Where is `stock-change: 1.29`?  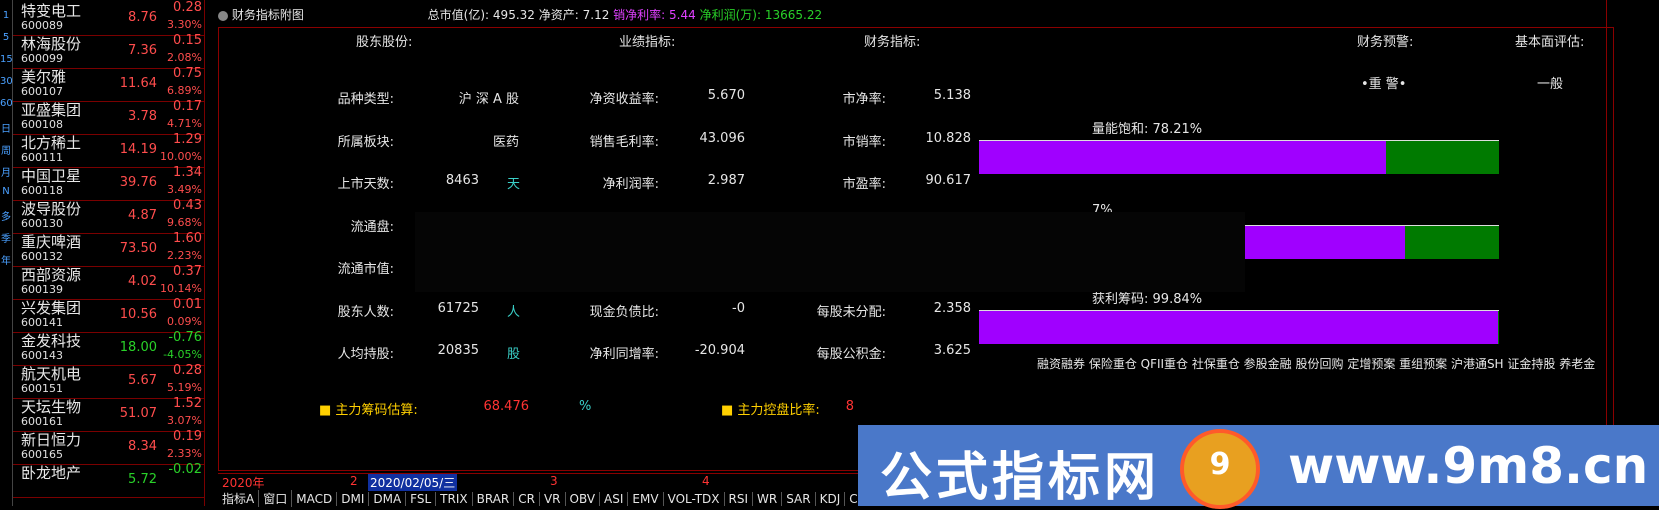 stock-change: 1.29 is located at coordinates (187, 139).